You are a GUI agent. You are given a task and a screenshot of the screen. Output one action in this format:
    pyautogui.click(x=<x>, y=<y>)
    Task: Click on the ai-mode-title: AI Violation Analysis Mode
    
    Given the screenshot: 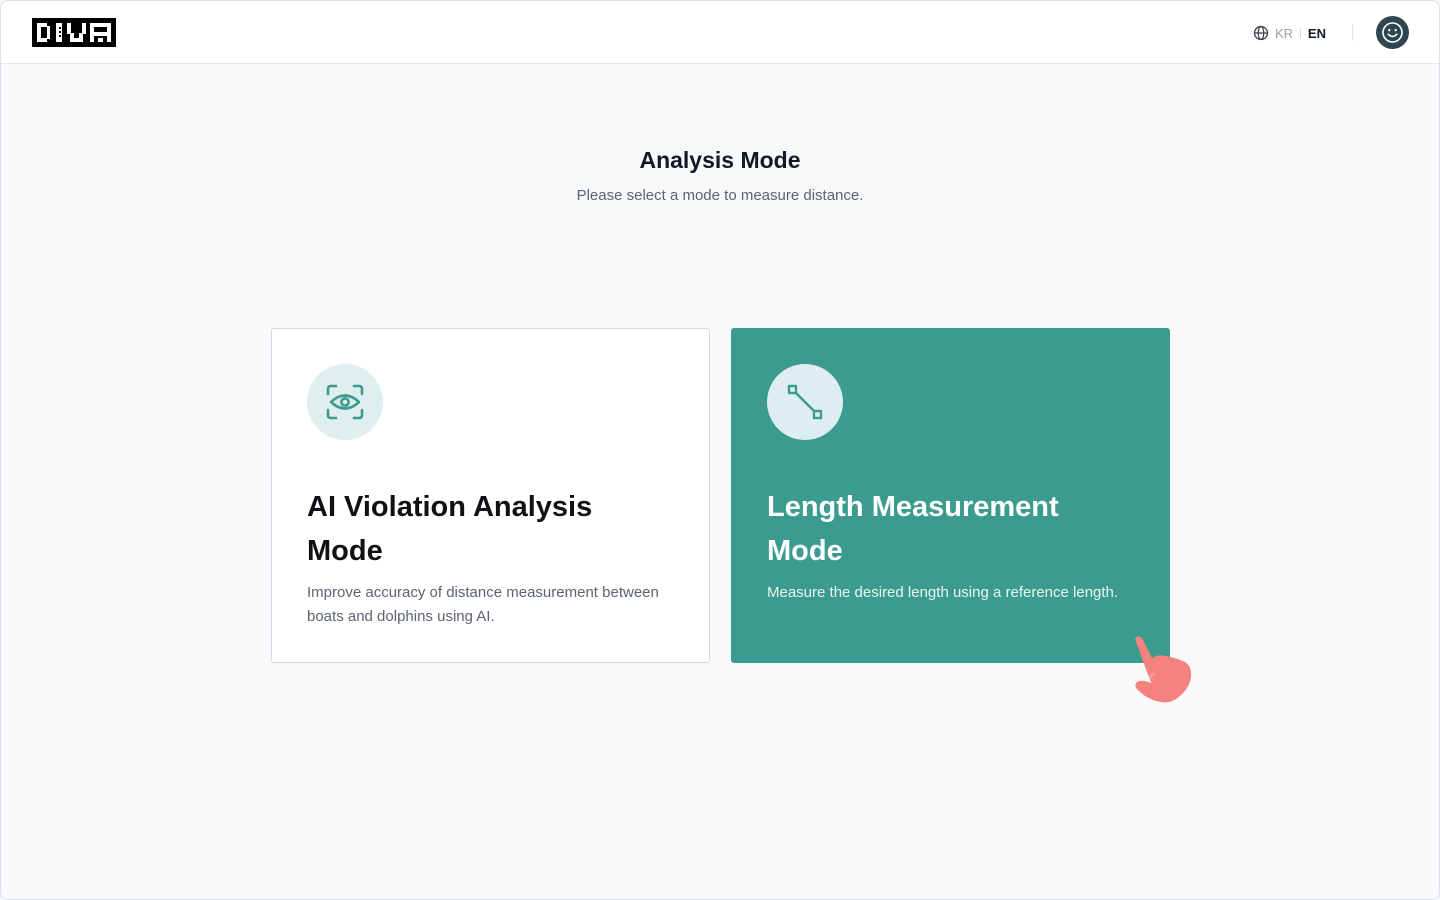 What is the action you would take?
    pyautogui.click(x=450, y=529)
    